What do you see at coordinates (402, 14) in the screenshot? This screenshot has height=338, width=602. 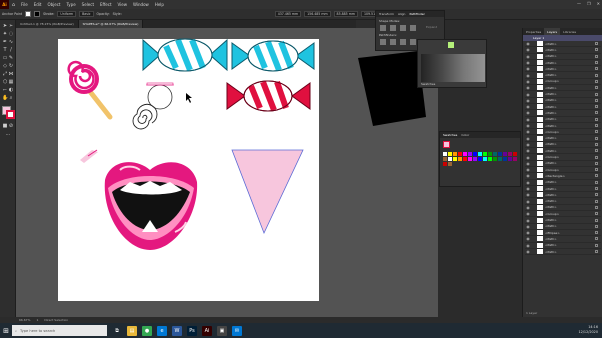 I see `tab-align: Align` at bounding box center [402, 14].